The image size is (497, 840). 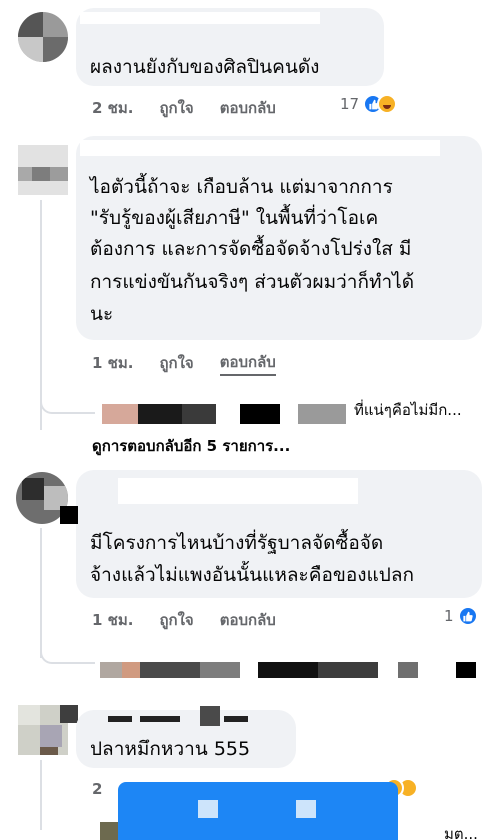 I want to click on haha-icon, so click(x=387, y=104).